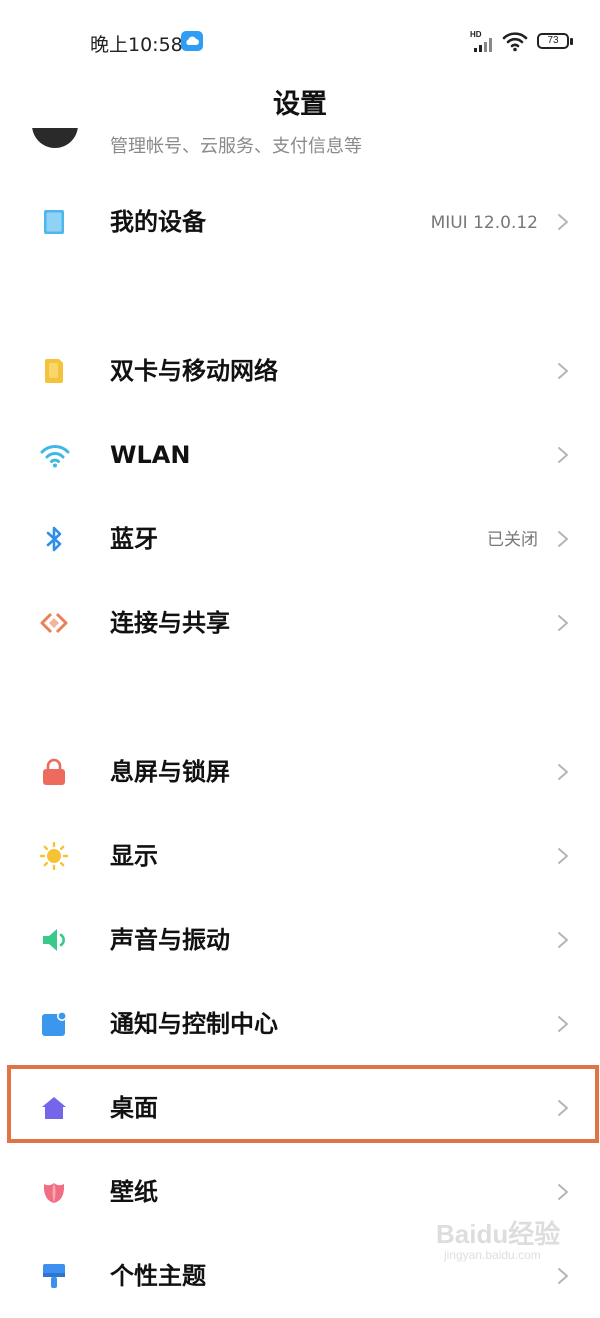 The height and width of the screenshot is (1318, 600). Describe the element at coordinates (192, 41) in the screenshot. I see `cloud-icon` at that location.